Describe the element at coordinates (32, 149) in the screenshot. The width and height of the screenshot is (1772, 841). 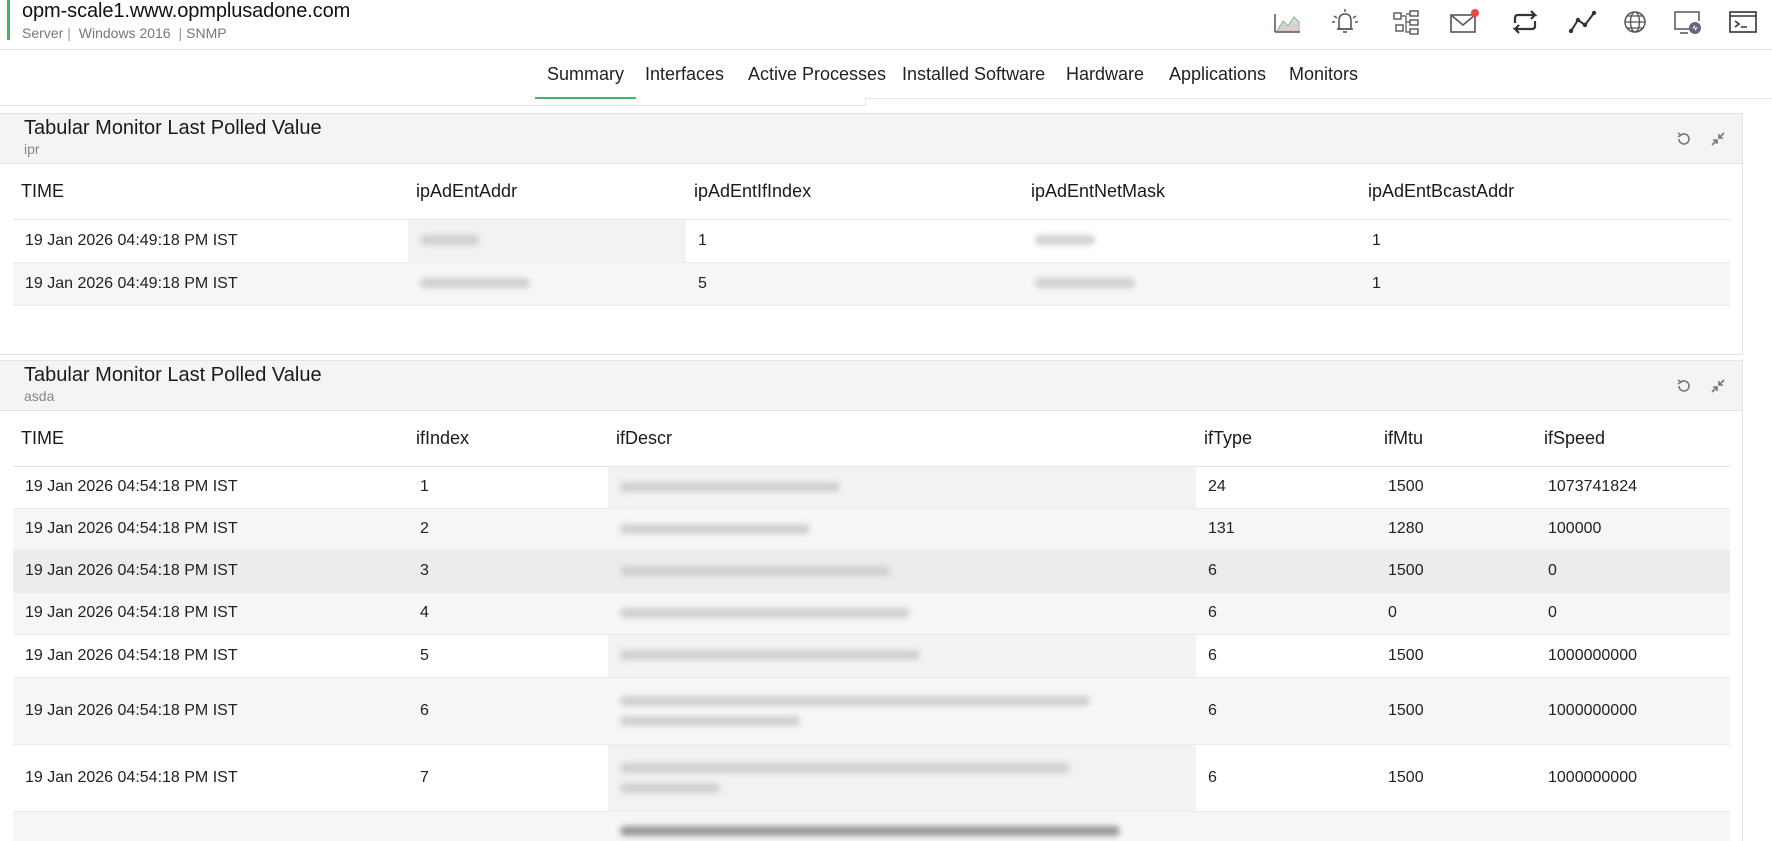
I see `panel-subtitle: ipr` at that location.